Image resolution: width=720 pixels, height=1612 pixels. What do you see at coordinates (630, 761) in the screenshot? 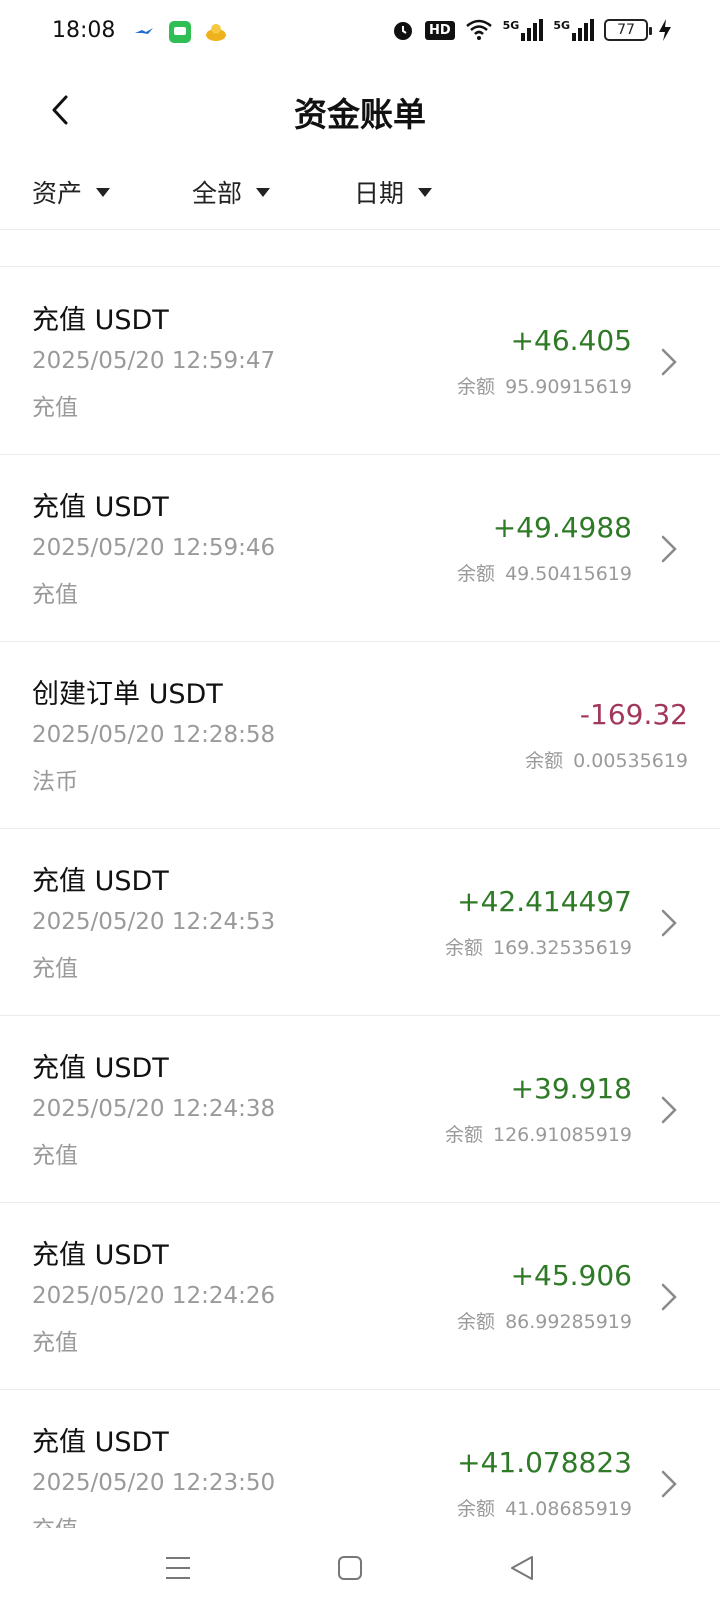
I see `balance-value: 0.00535619` at bounding box center [630, 761].